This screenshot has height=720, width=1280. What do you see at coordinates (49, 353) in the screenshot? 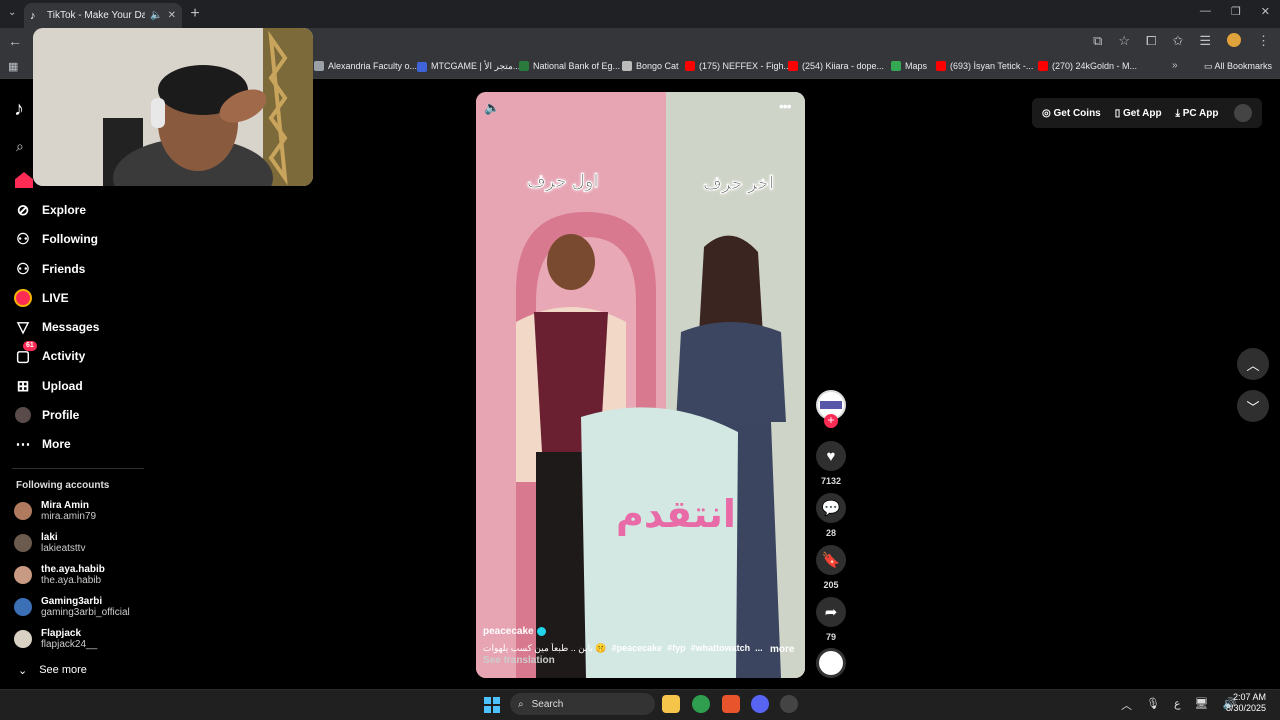
I see `sidebar-item-activity: ▢ 61 Activity` at bounding box center [49, 353].